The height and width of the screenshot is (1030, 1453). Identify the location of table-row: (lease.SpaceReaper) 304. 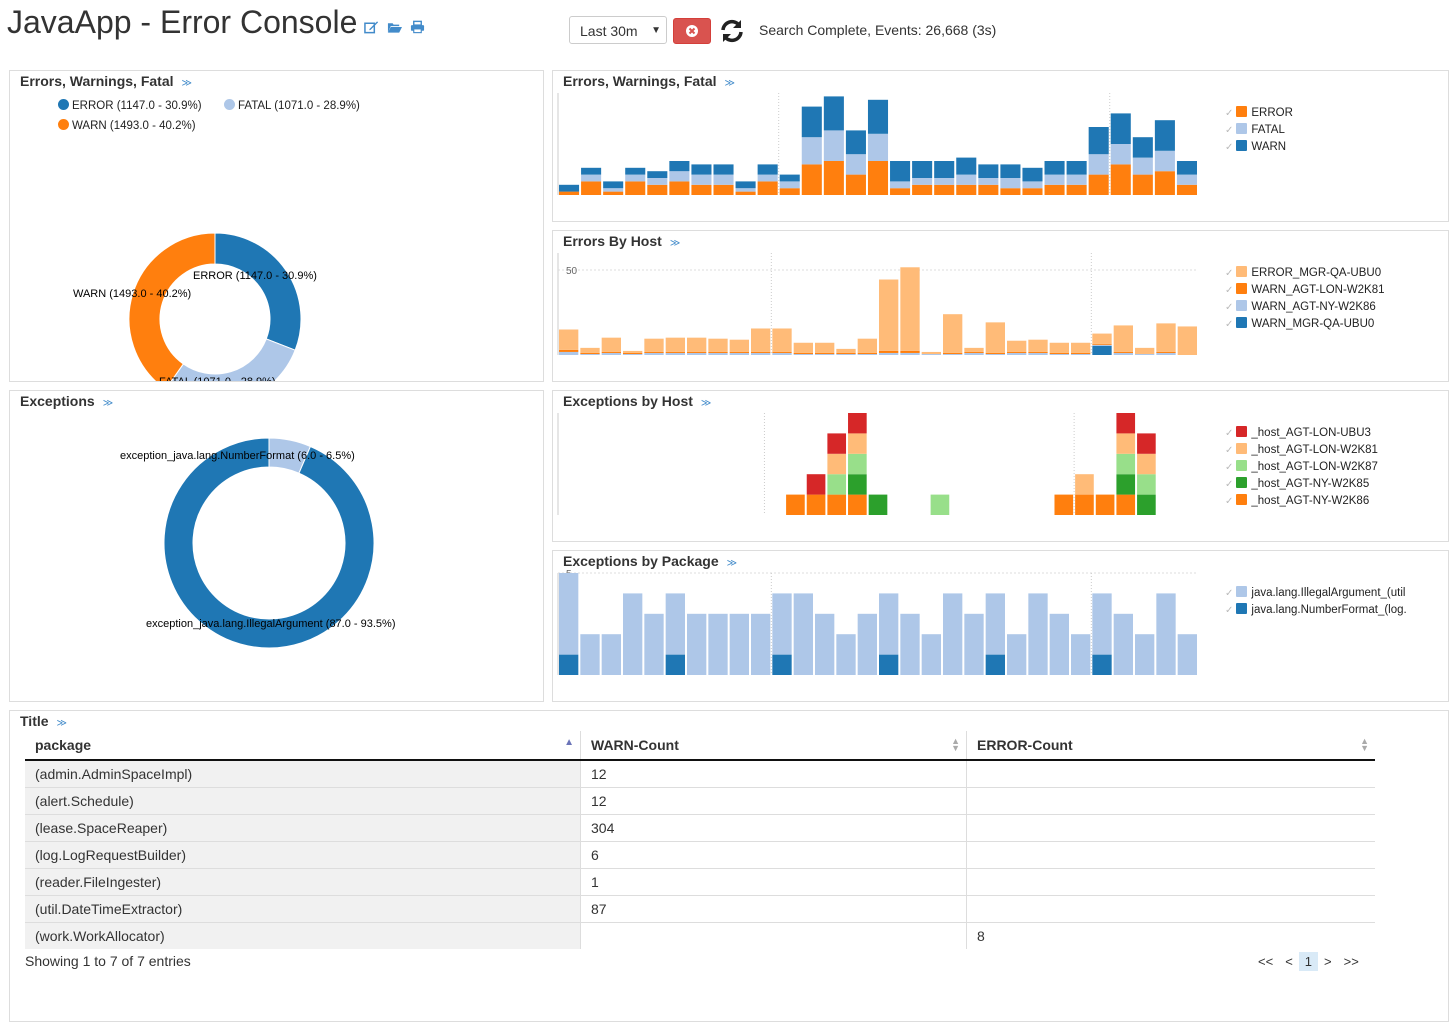
(700, 828).